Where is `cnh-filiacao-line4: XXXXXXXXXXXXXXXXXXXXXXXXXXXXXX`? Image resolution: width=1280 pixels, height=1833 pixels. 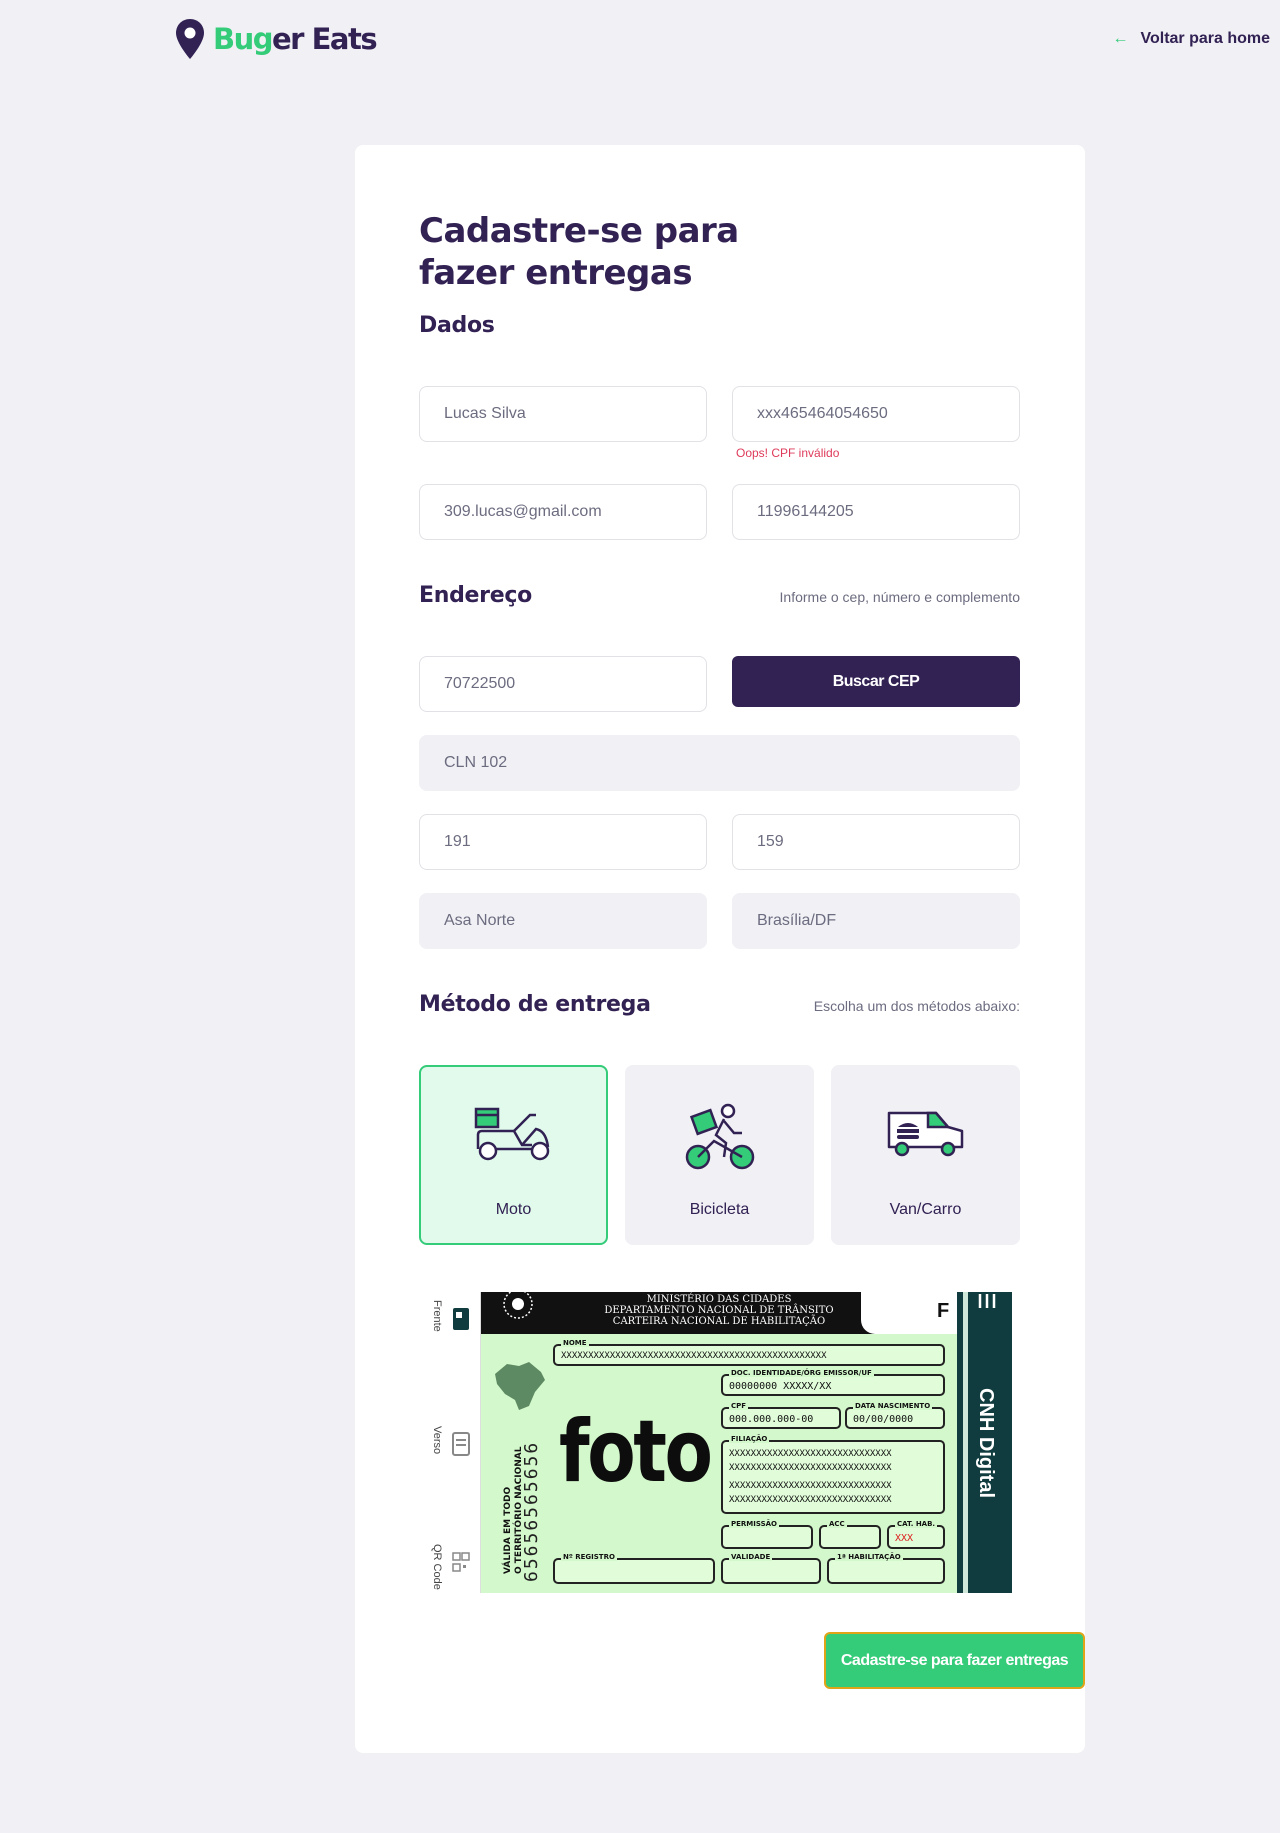
cnh-filiacao-line4: XXXXXXXXXXXXXXXXXXXXXXXXXXXXXX is located at coordinates (810, 1500).